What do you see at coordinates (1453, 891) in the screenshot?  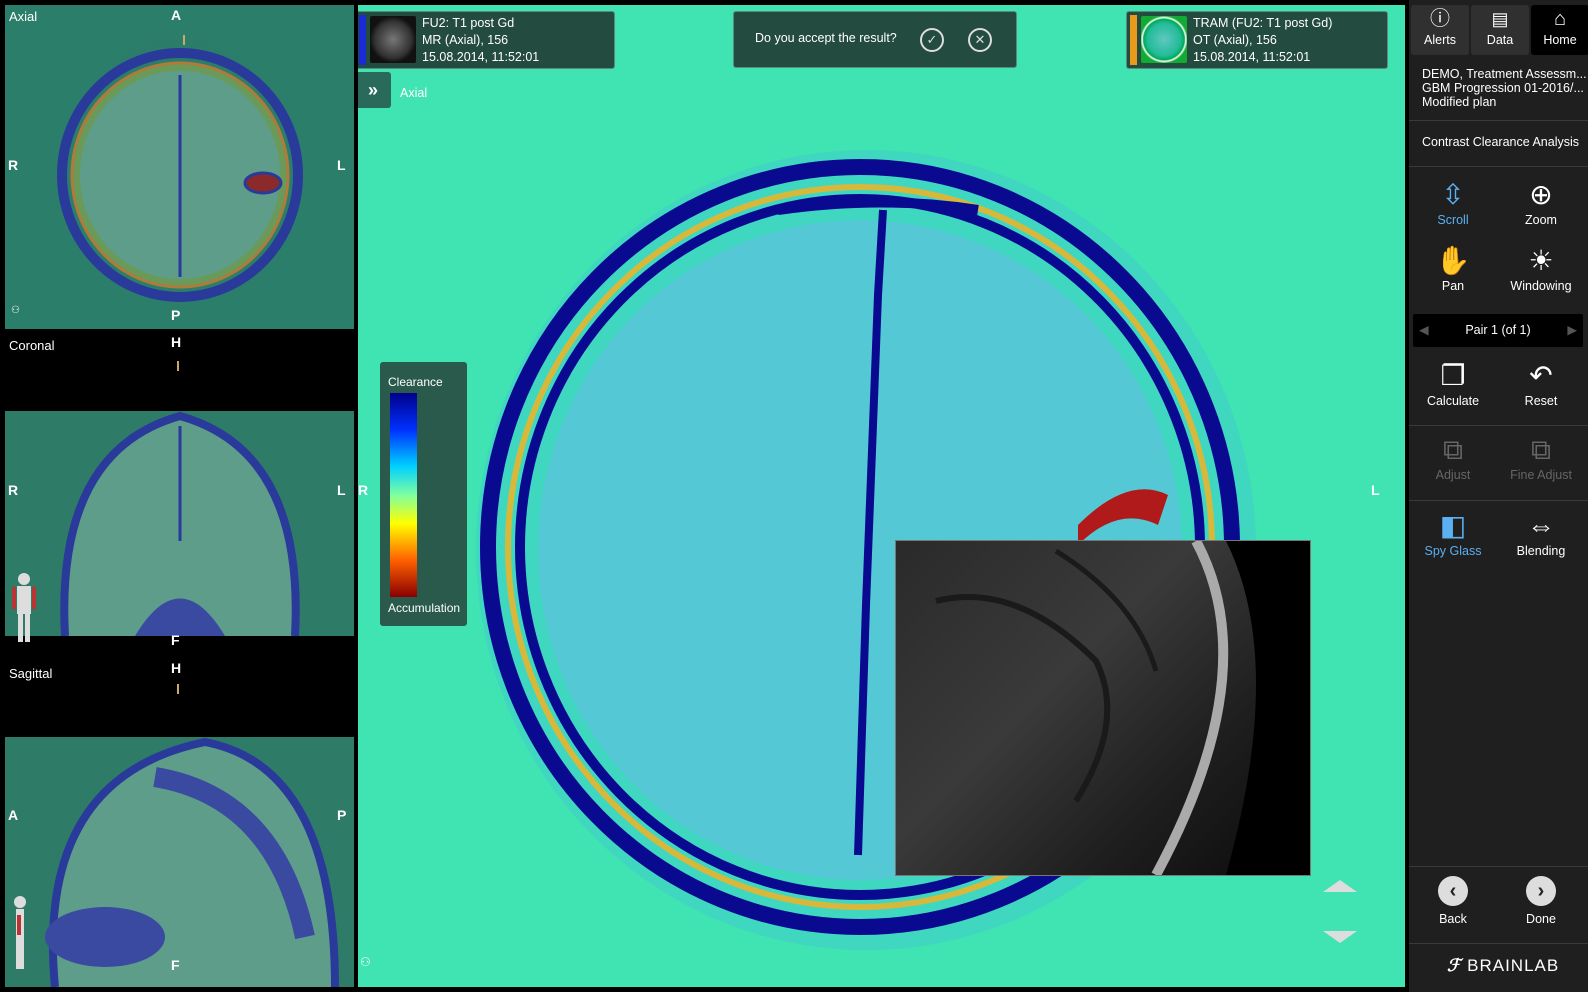 I see `back-chevron-icon: ‹` at bounding box center [1453, 891].